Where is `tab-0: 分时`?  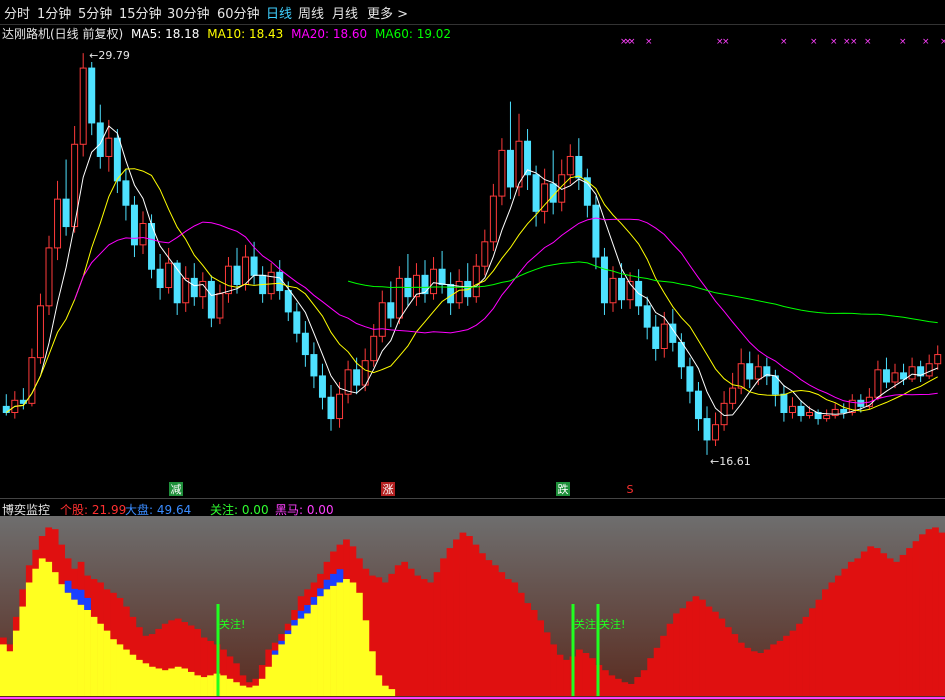 tab-0: 分时 is located at coordinates (17, 12).